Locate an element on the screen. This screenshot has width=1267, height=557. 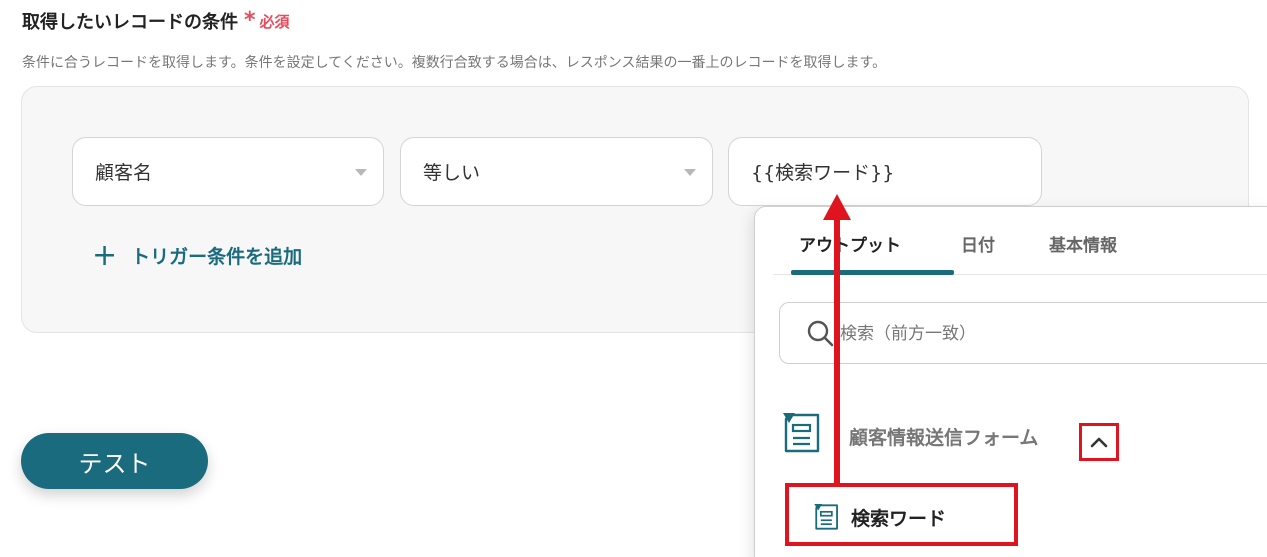
value-input-text: {{検索ワード}} is located at coordinates (823, 173).